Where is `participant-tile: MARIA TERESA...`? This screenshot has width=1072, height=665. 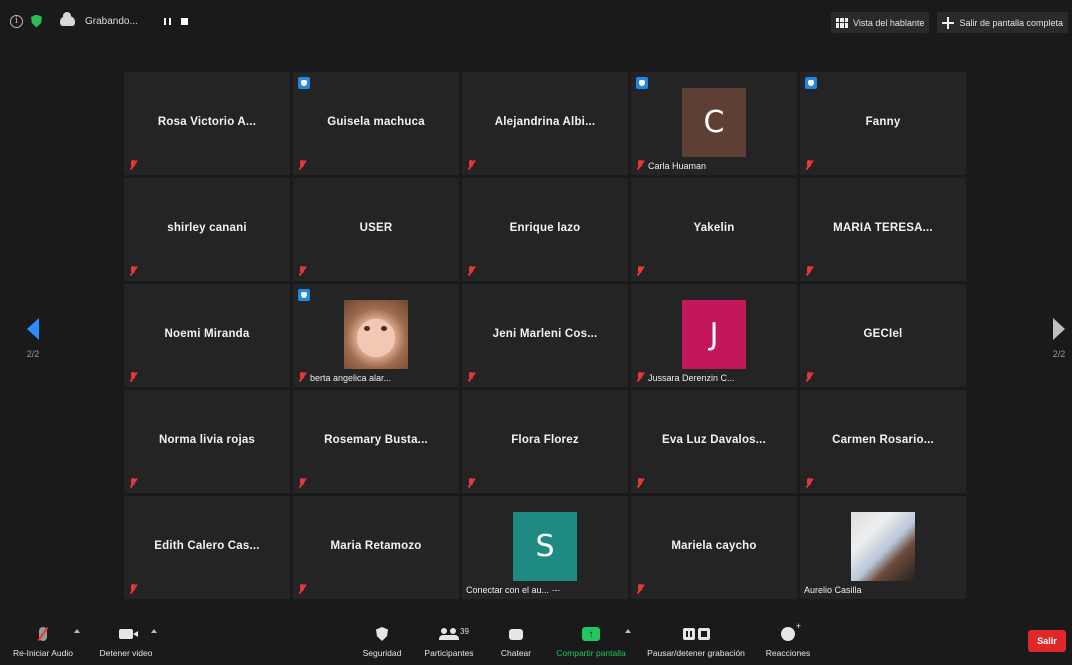 participant-tile: MARIA TERESA... is located at coordinates (883, 229).